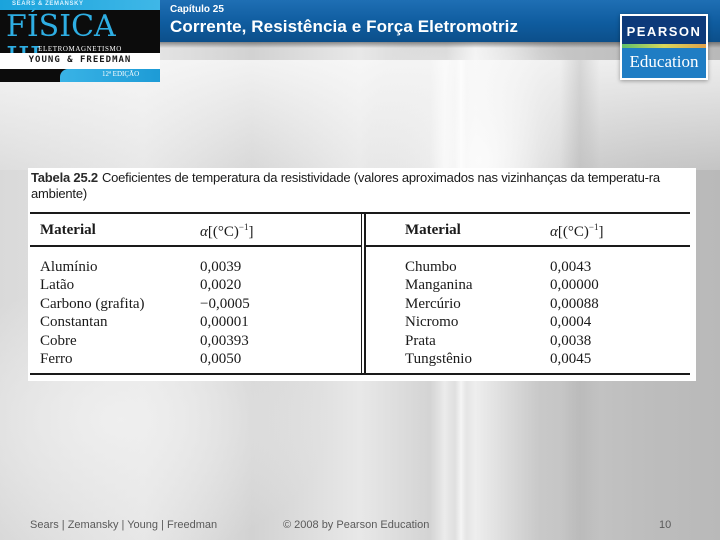 This screenshot has height=540, width=720. I want to click on material-cell: Manganina, so click(439, 285).